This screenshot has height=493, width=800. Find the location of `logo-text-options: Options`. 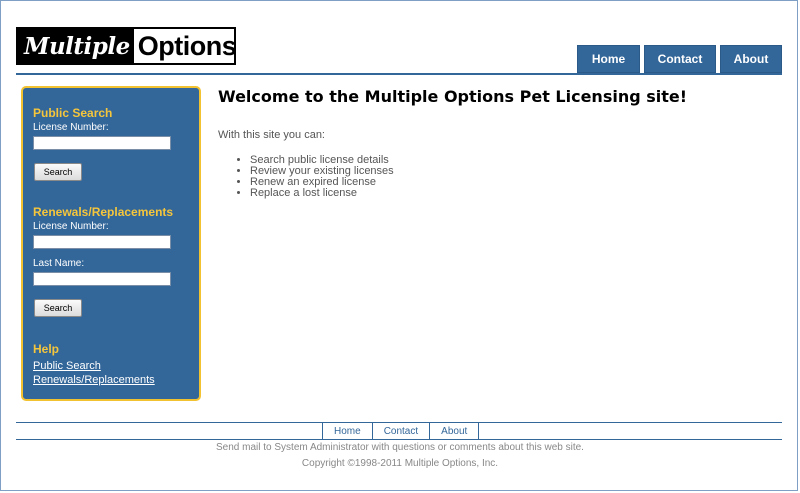

logo-text-options: Options is located at coordinates (183, 46).